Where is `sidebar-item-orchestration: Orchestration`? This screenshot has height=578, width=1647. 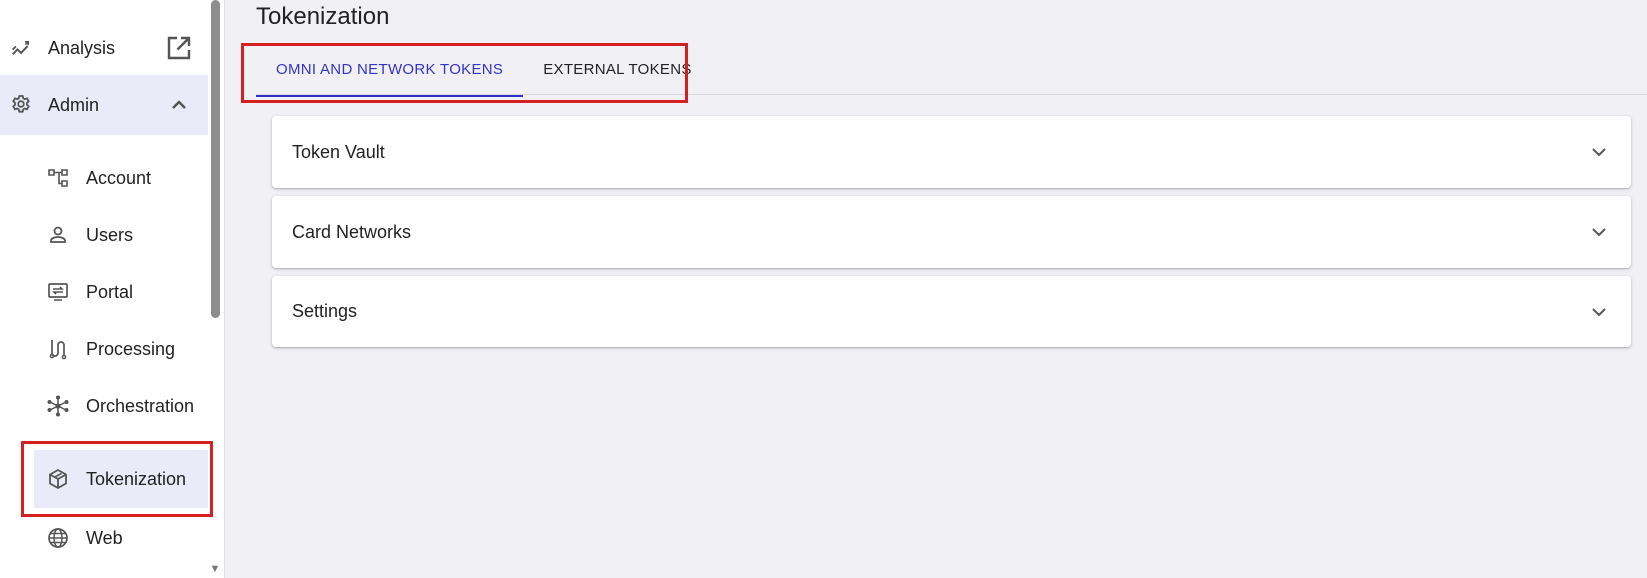
sidebar-item-orchestration: Orchestration is located at coordinates (104, 406).